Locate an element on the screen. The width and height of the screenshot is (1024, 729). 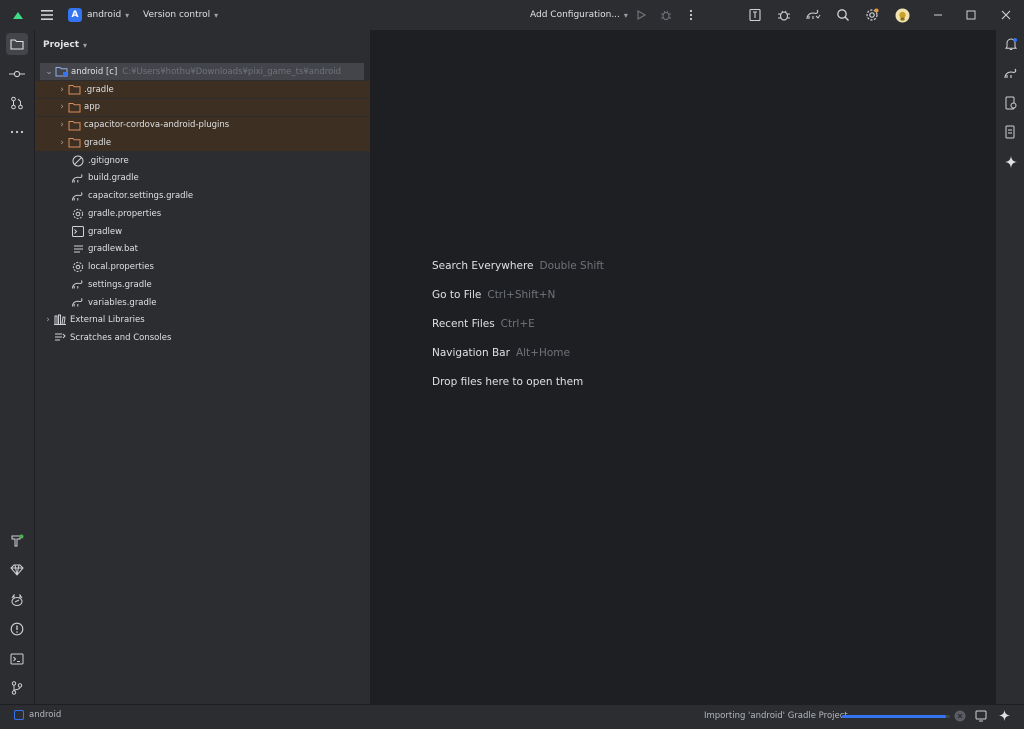
maximize-window-icon is located at coordinates (971, 15).